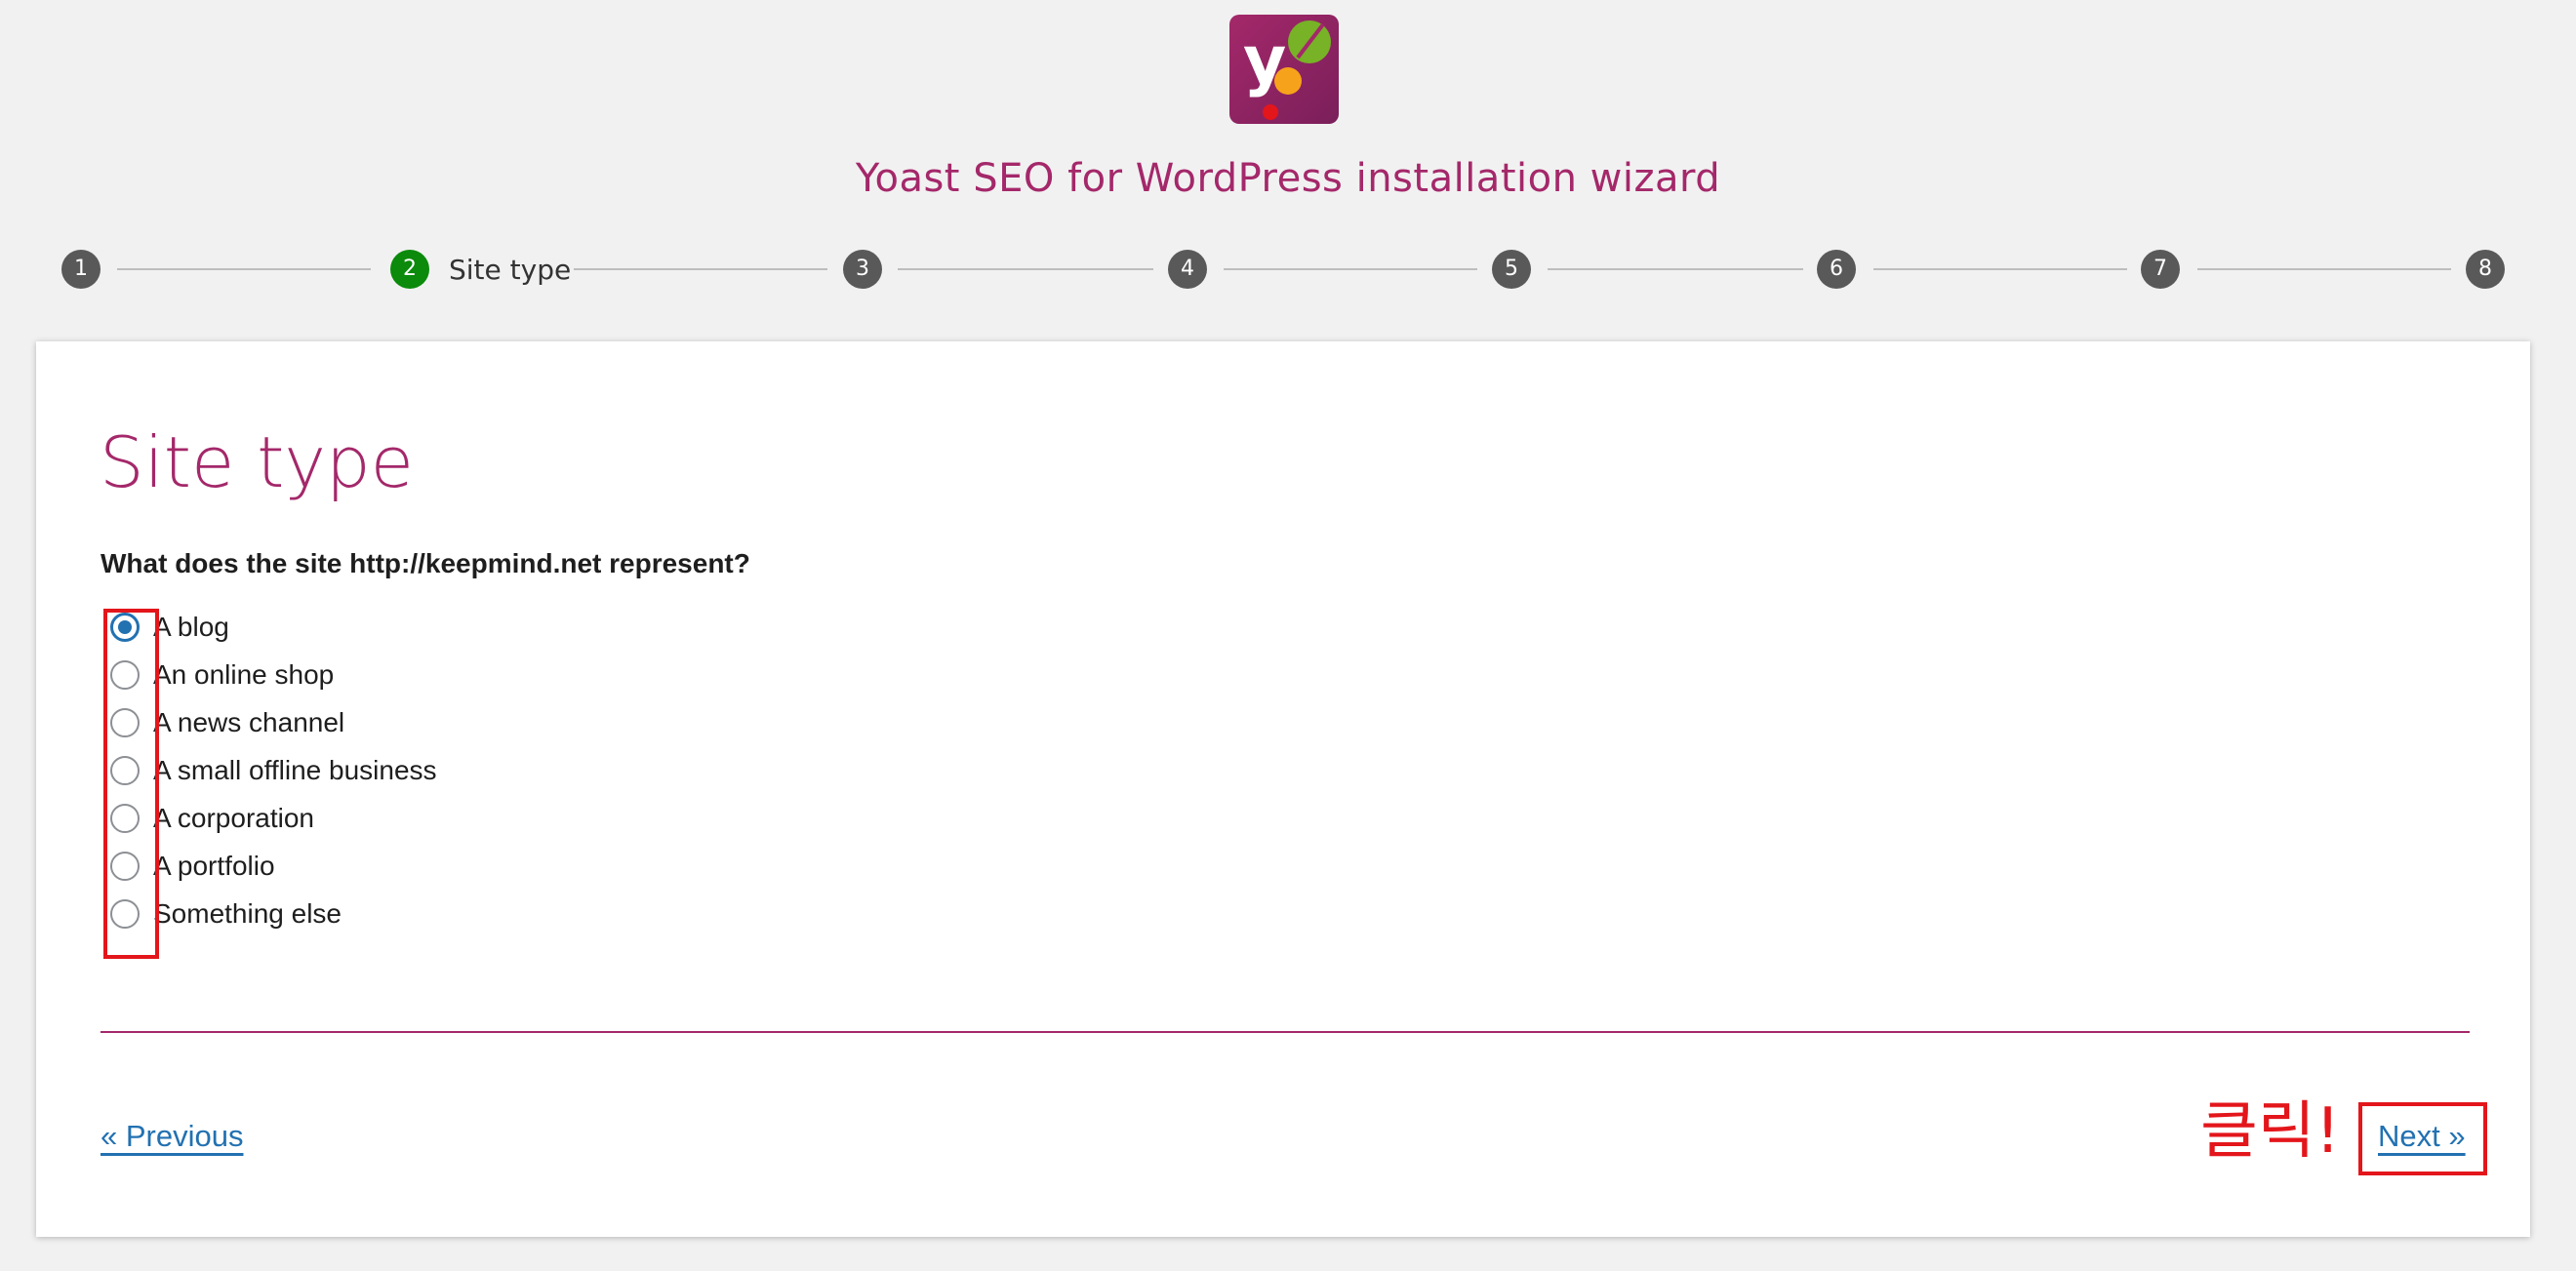  What do you see at coordinates (257, 462) in the screenshot?
I see `page-title: Site type` at bounding box center [257, 462].